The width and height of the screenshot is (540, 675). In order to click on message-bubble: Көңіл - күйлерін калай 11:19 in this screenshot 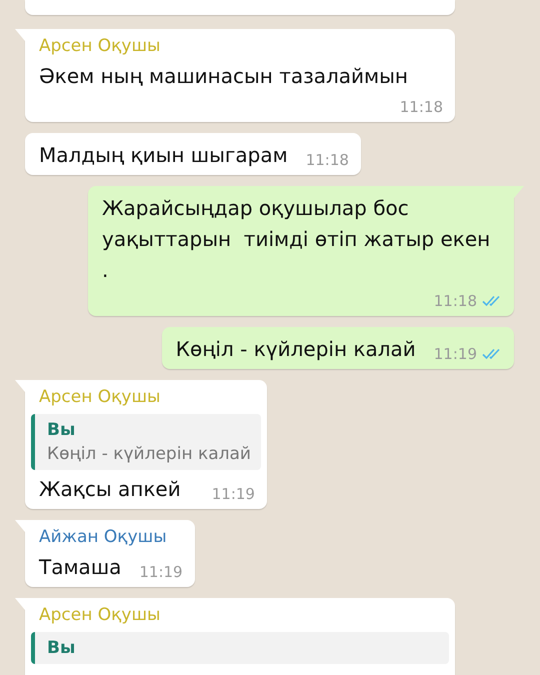, I will do `click(338, 348)`.